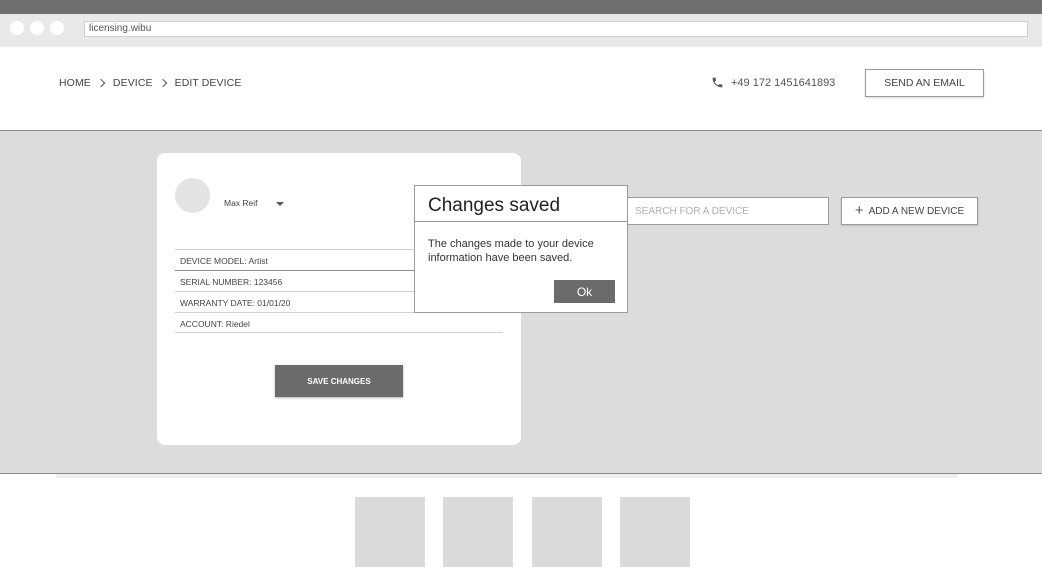 This screenshot has height=586, width=1042. I want to click on search-device-input: SEARCH FOR A DEVICE, so click(727, 211).